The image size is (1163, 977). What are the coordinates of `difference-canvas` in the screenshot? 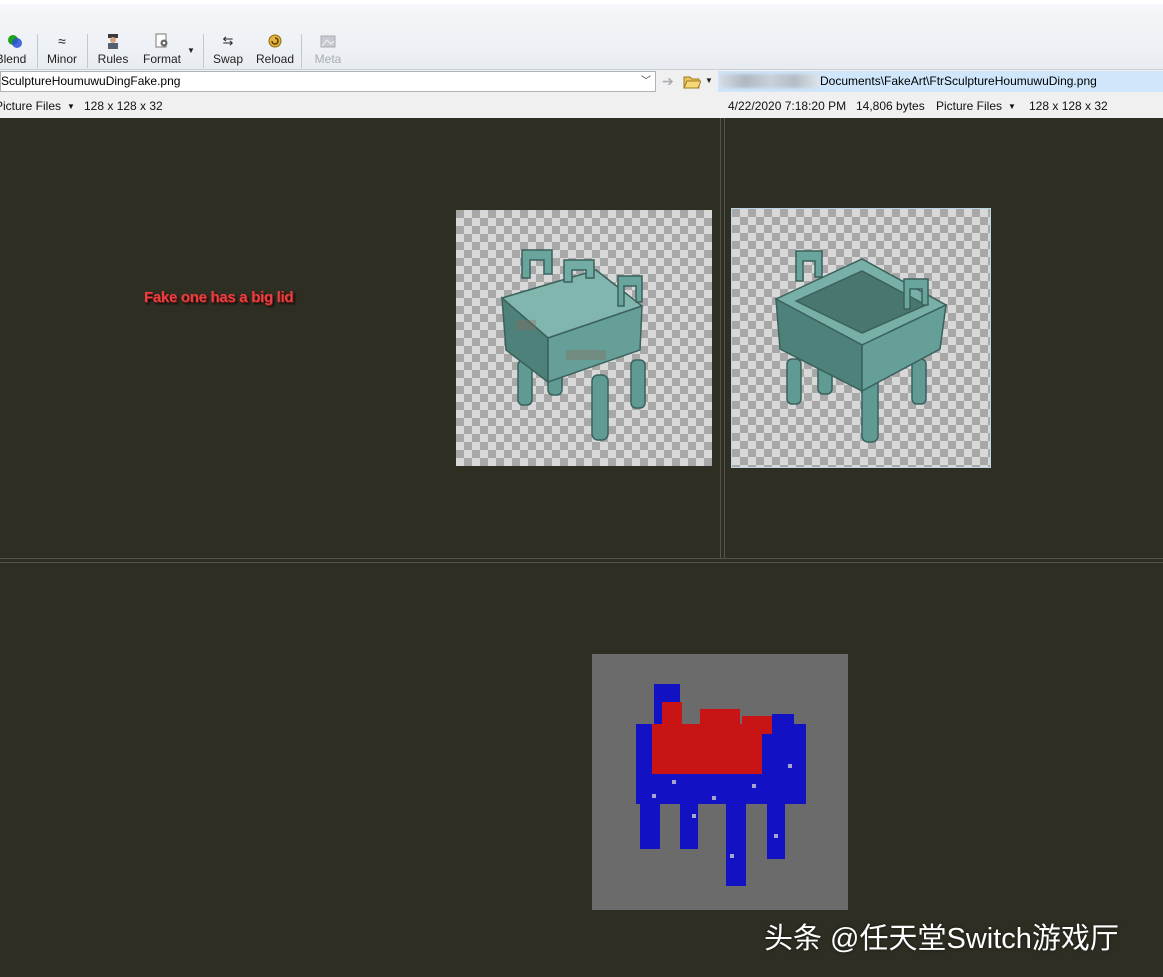 It's located at (720, 782).